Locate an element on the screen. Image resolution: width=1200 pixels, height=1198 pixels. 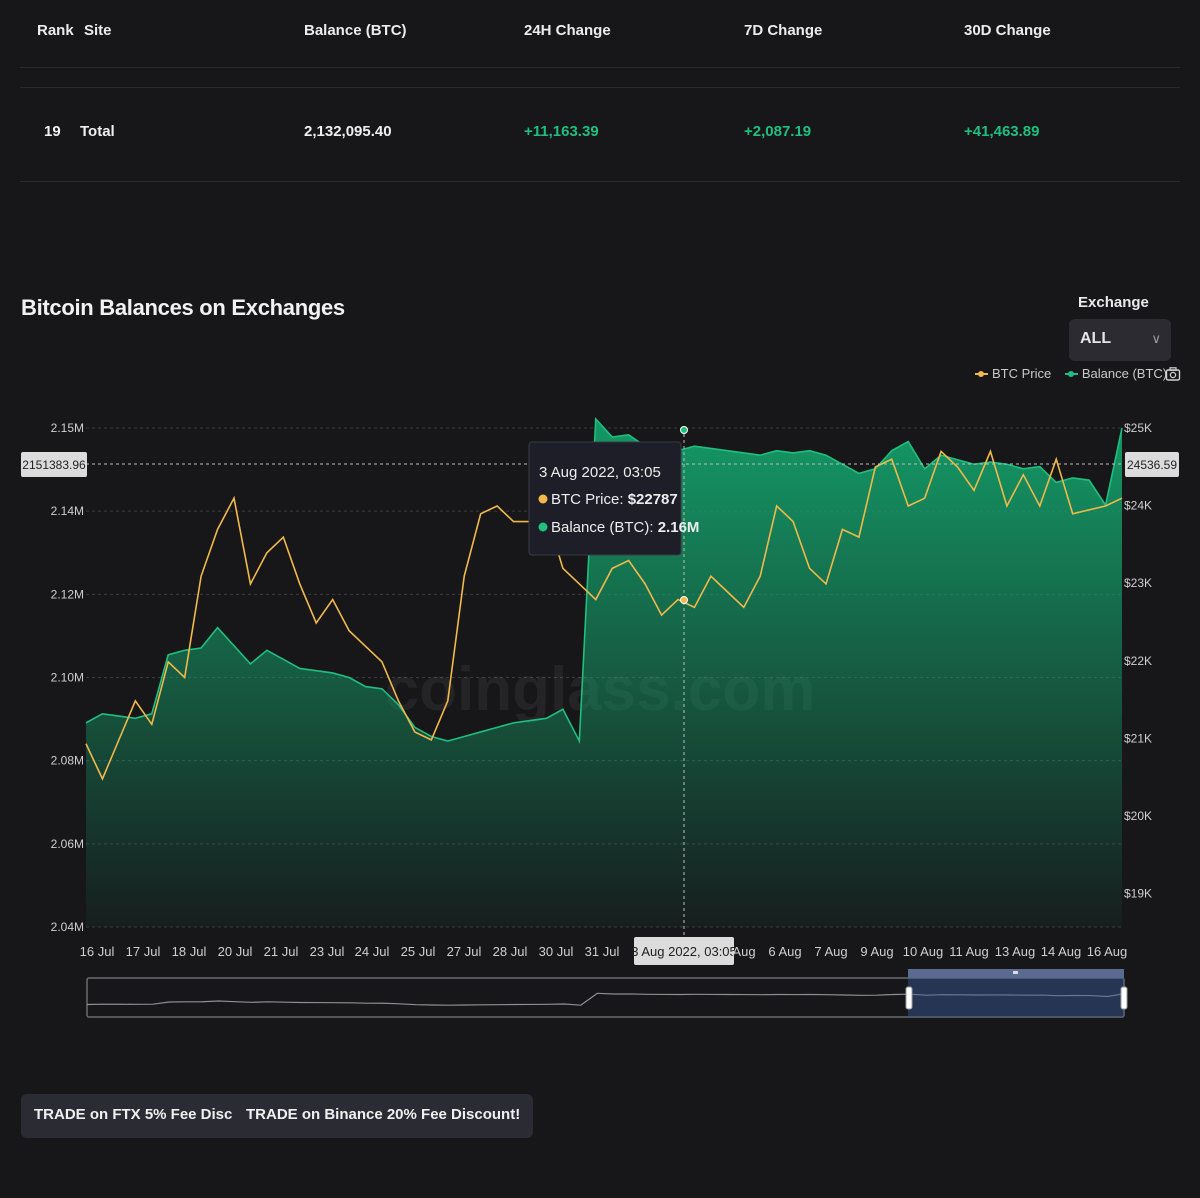
binance-trade-button: TRADE on Binance 20% Fee Discount! is located at coordinates (383, 1116).